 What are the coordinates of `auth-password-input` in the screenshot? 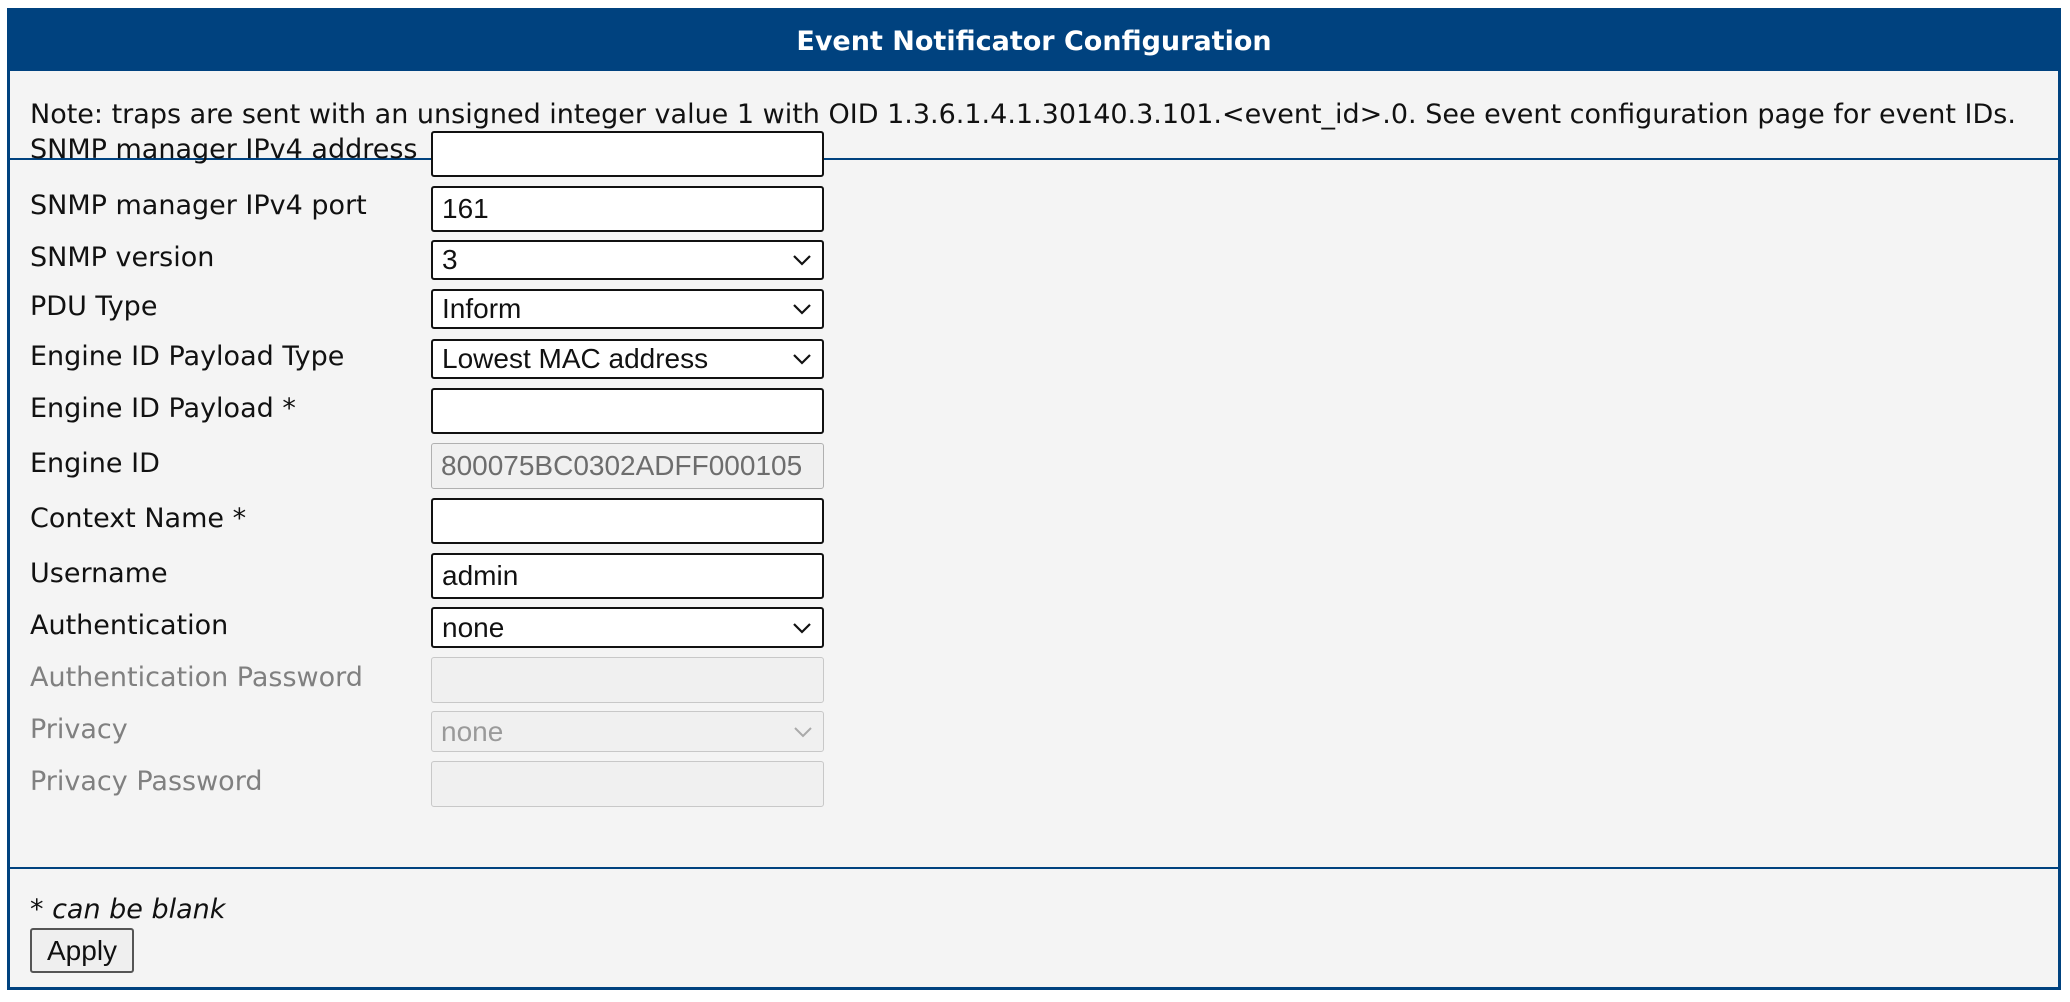 It's located at (627, 680).